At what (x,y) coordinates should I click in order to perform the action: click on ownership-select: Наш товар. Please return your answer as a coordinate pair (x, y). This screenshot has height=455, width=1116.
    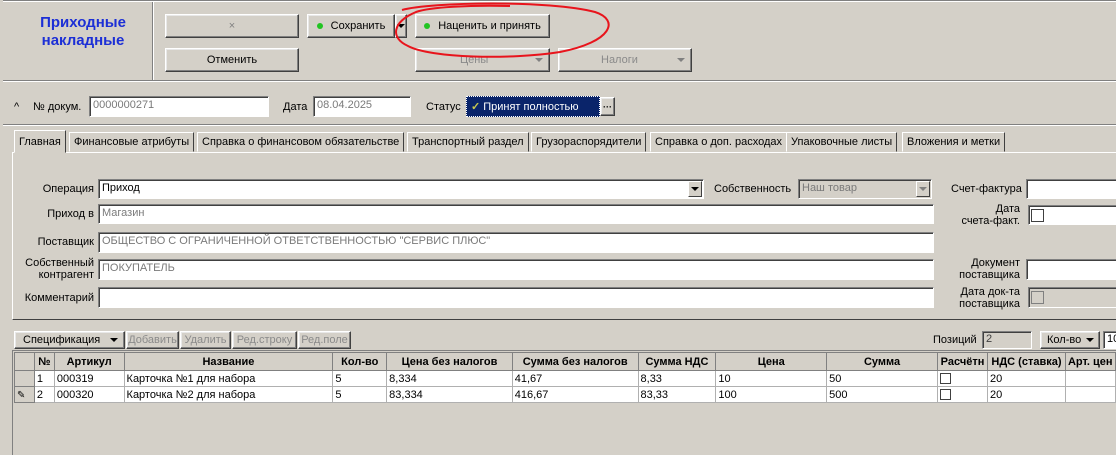
    Looking at the image, I should click on (865, 189).